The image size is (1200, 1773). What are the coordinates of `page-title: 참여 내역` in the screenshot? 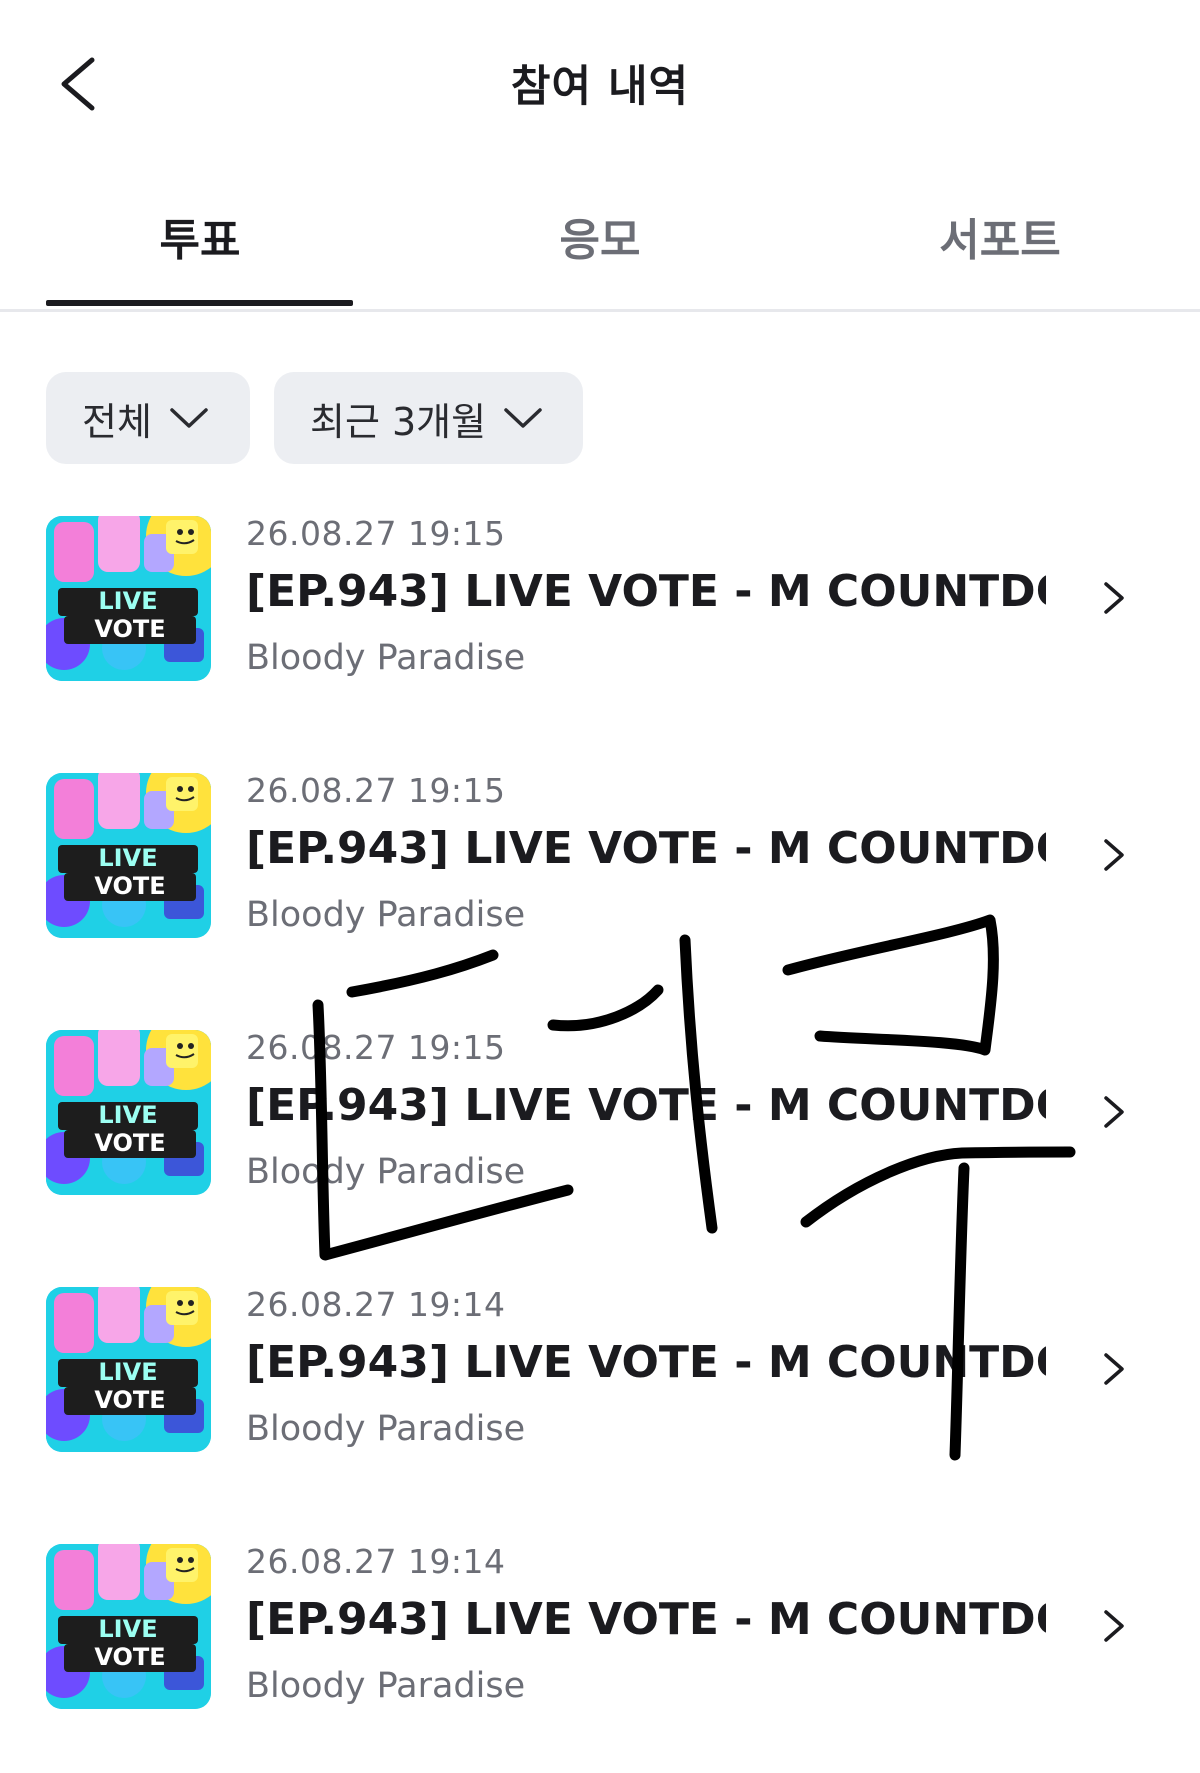 It's located at (600, 87).